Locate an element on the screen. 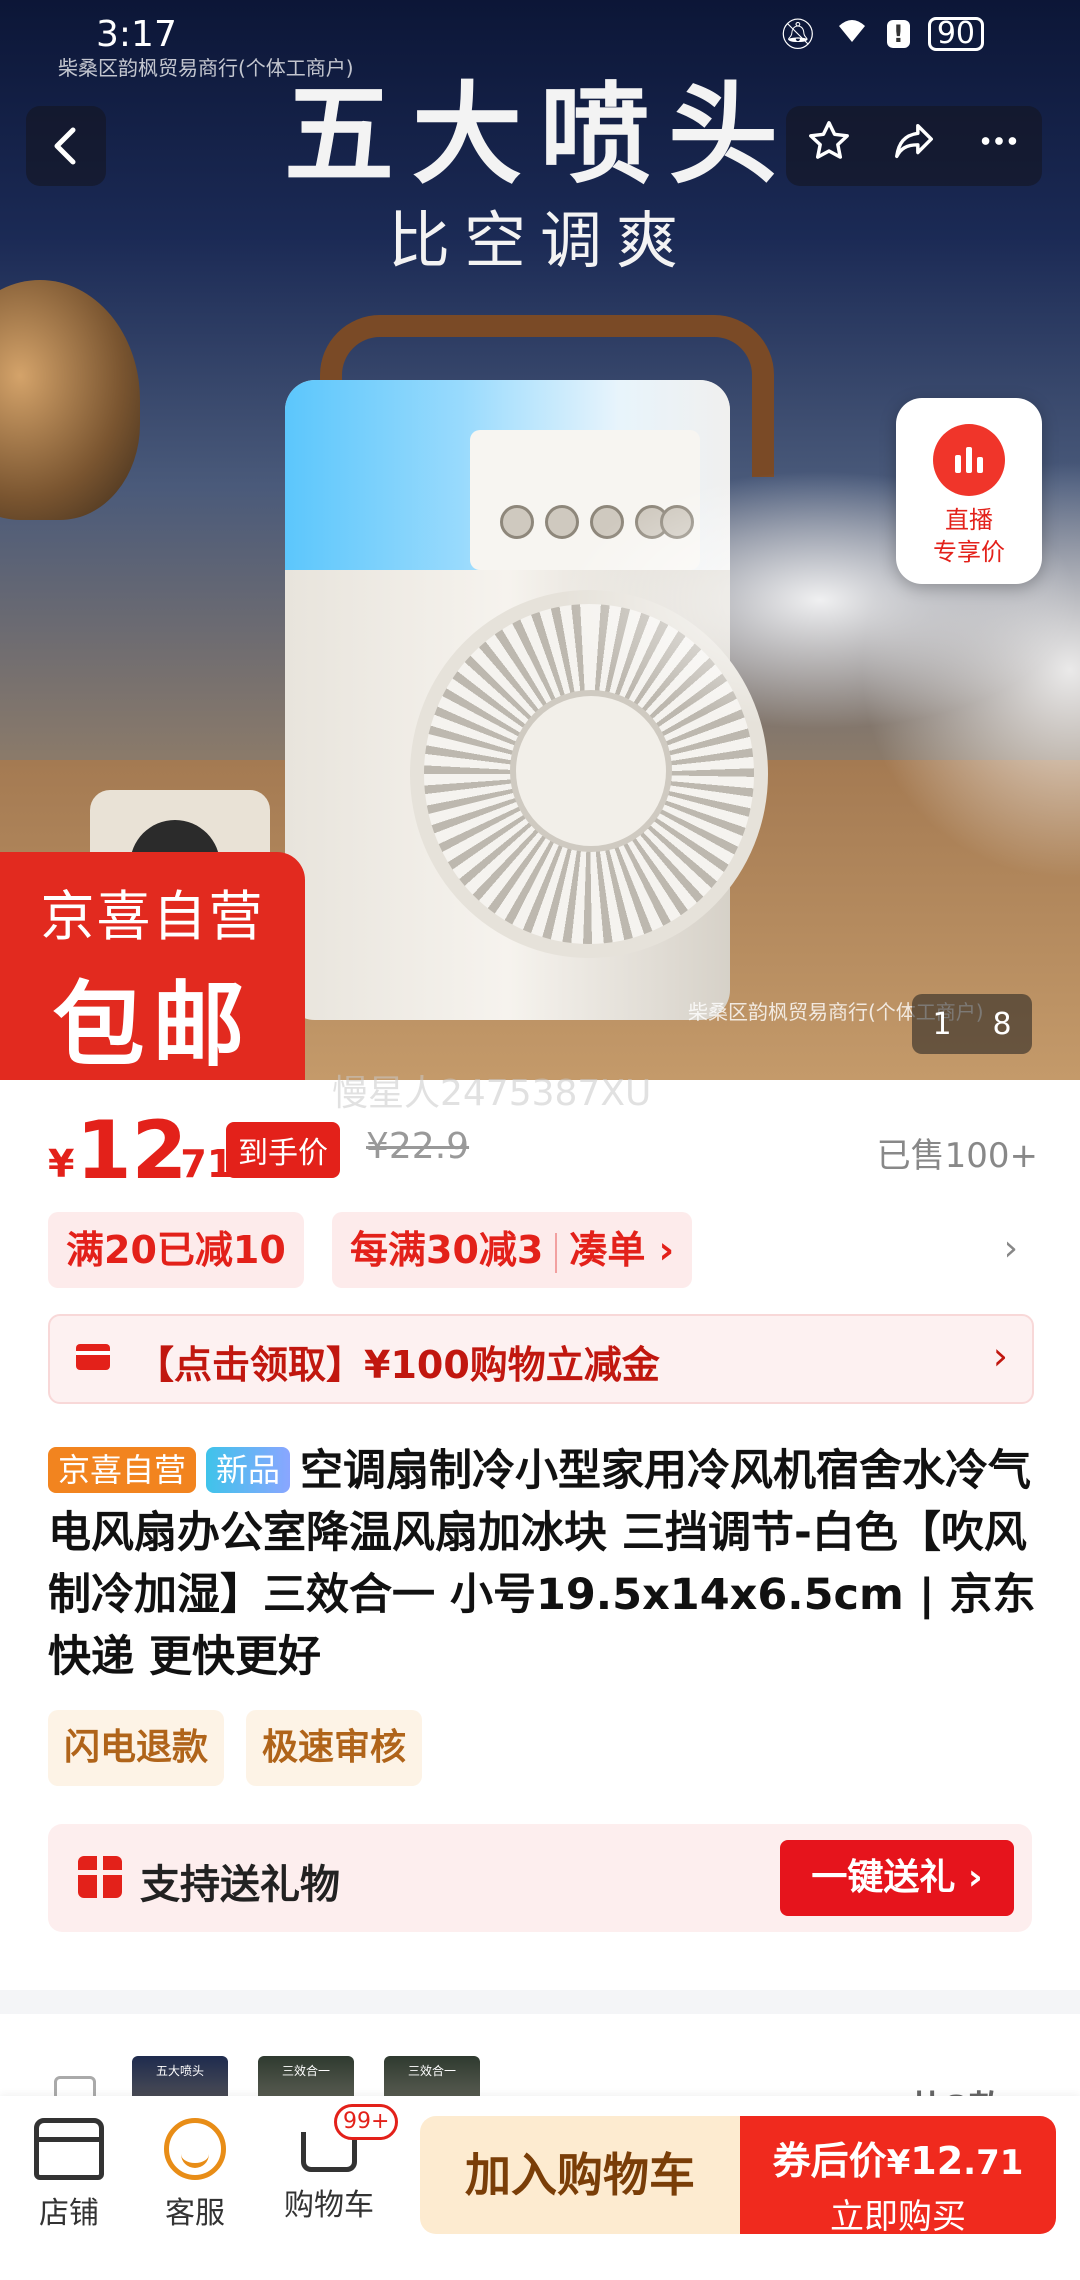 The height and width of the screenshot is (2280, 1080). price-currency: ¥ is located at coordinates (61, 1164).